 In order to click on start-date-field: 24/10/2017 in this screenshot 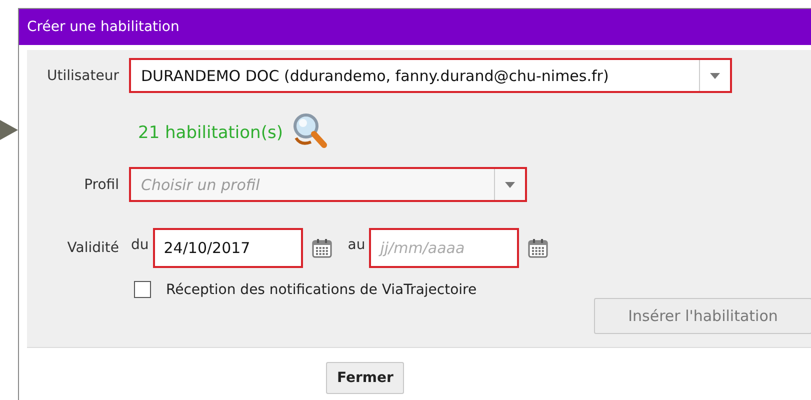, I will do `click(227, 248)`.